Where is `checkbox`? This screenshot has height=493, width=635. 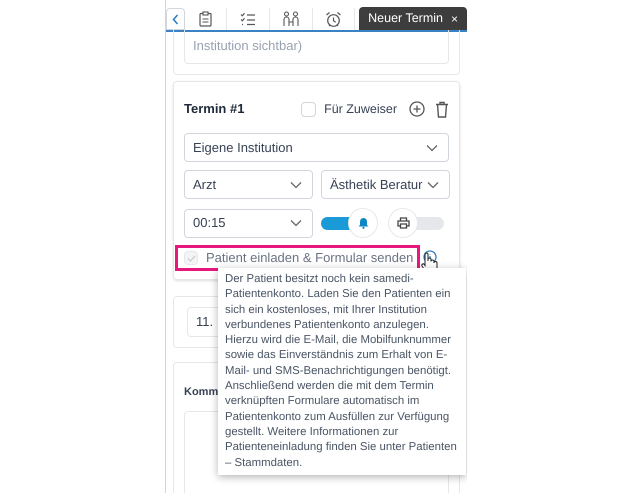
checkbox is located at coordinates (308, 109).